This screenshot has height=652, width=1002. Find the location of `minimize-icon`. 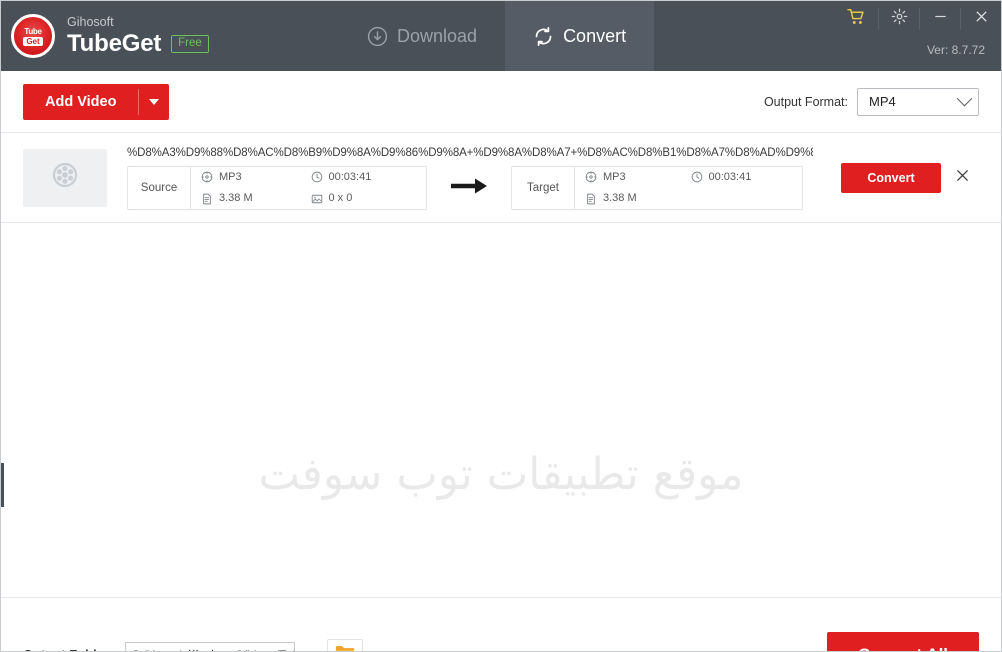

minimize-icon is located at coordinates (940, 19).